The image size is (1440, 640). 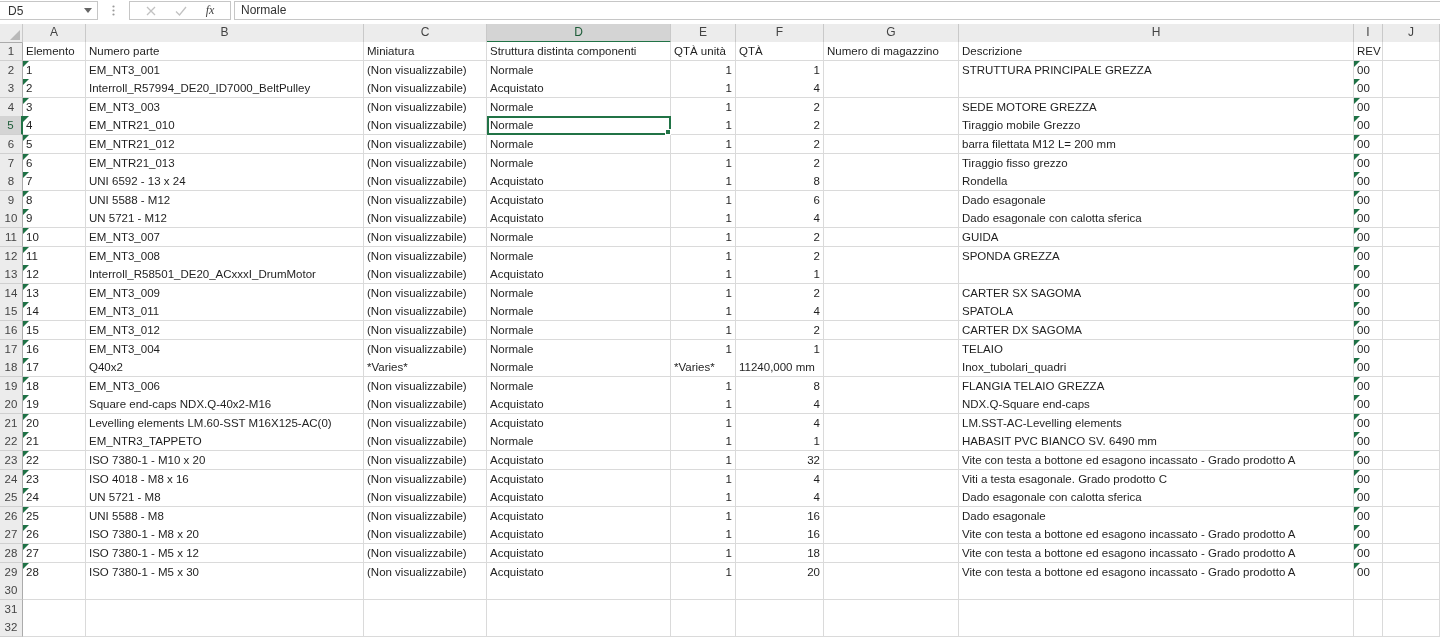 I want to click on spreadsheet-cell: REV, so click(x=1368, y=51).